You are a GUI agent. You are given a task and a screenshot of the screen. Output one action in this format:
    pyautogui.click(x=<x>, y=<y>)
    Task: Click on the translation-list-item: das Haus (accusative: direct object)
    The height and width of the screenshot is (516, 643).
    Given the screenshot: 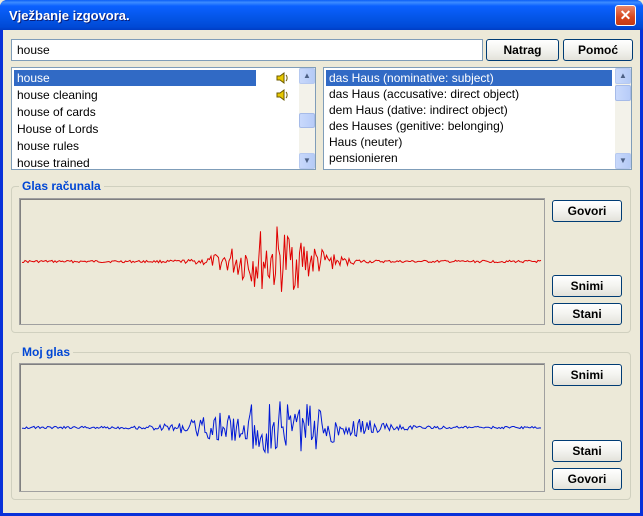 What is the action you would take?
    pyautogui.click(x=469, y=94)
    